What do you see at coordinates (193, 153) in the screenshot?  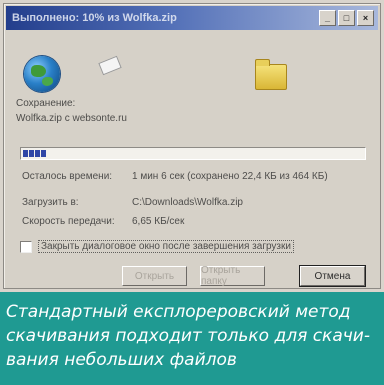 I see `download-progress-bar` at bounding box center [193, 153].